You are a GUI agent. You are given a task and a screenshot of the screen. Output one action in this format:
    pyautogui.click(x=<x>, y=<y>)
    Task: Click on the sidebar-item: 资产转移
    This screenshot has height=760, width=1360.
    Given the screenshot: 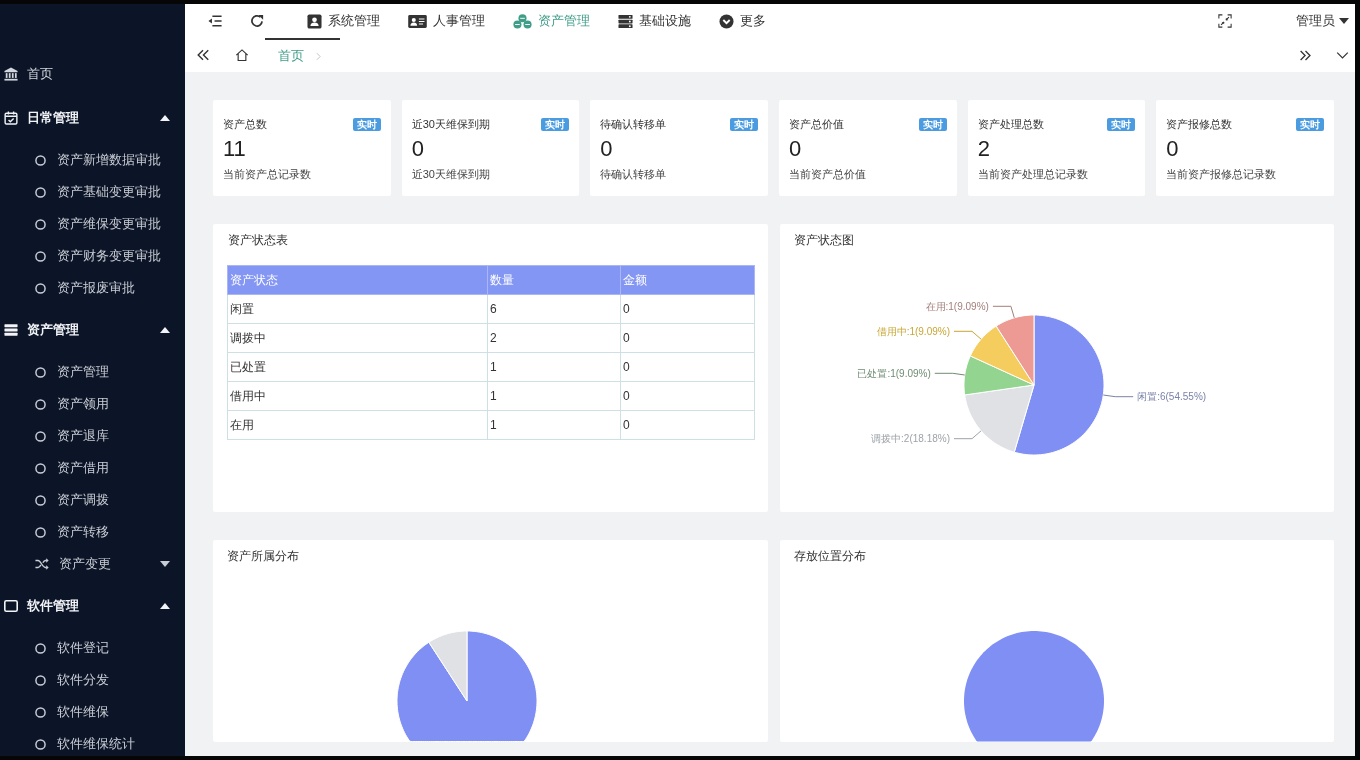 What is the action you would take?
    pyautogui.click(x=92, y=532)
    